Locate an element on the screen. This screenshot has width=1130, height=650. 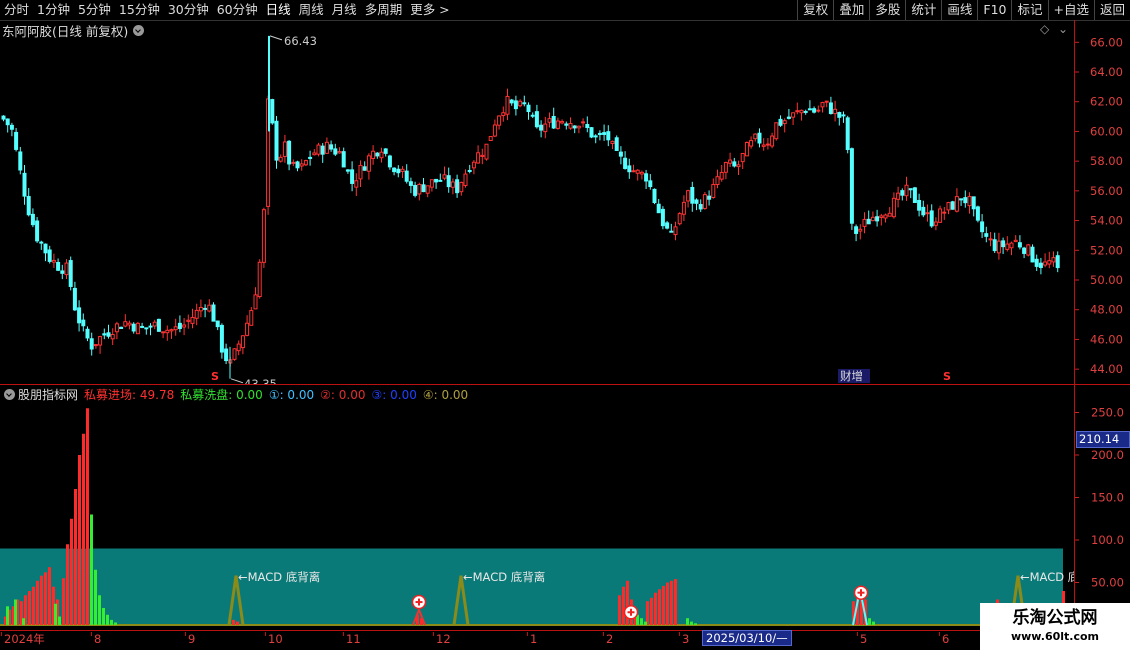
price-tick-label: 46.00 is located at coordinates (1106, 339).